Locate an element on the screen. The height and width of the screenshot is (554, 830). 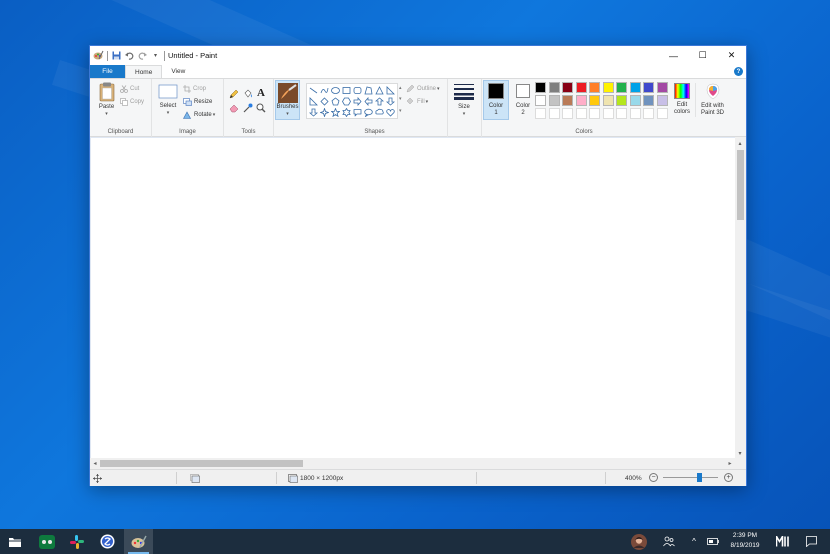
color-2-button: Color 2 is located at coordinates (523, 100).